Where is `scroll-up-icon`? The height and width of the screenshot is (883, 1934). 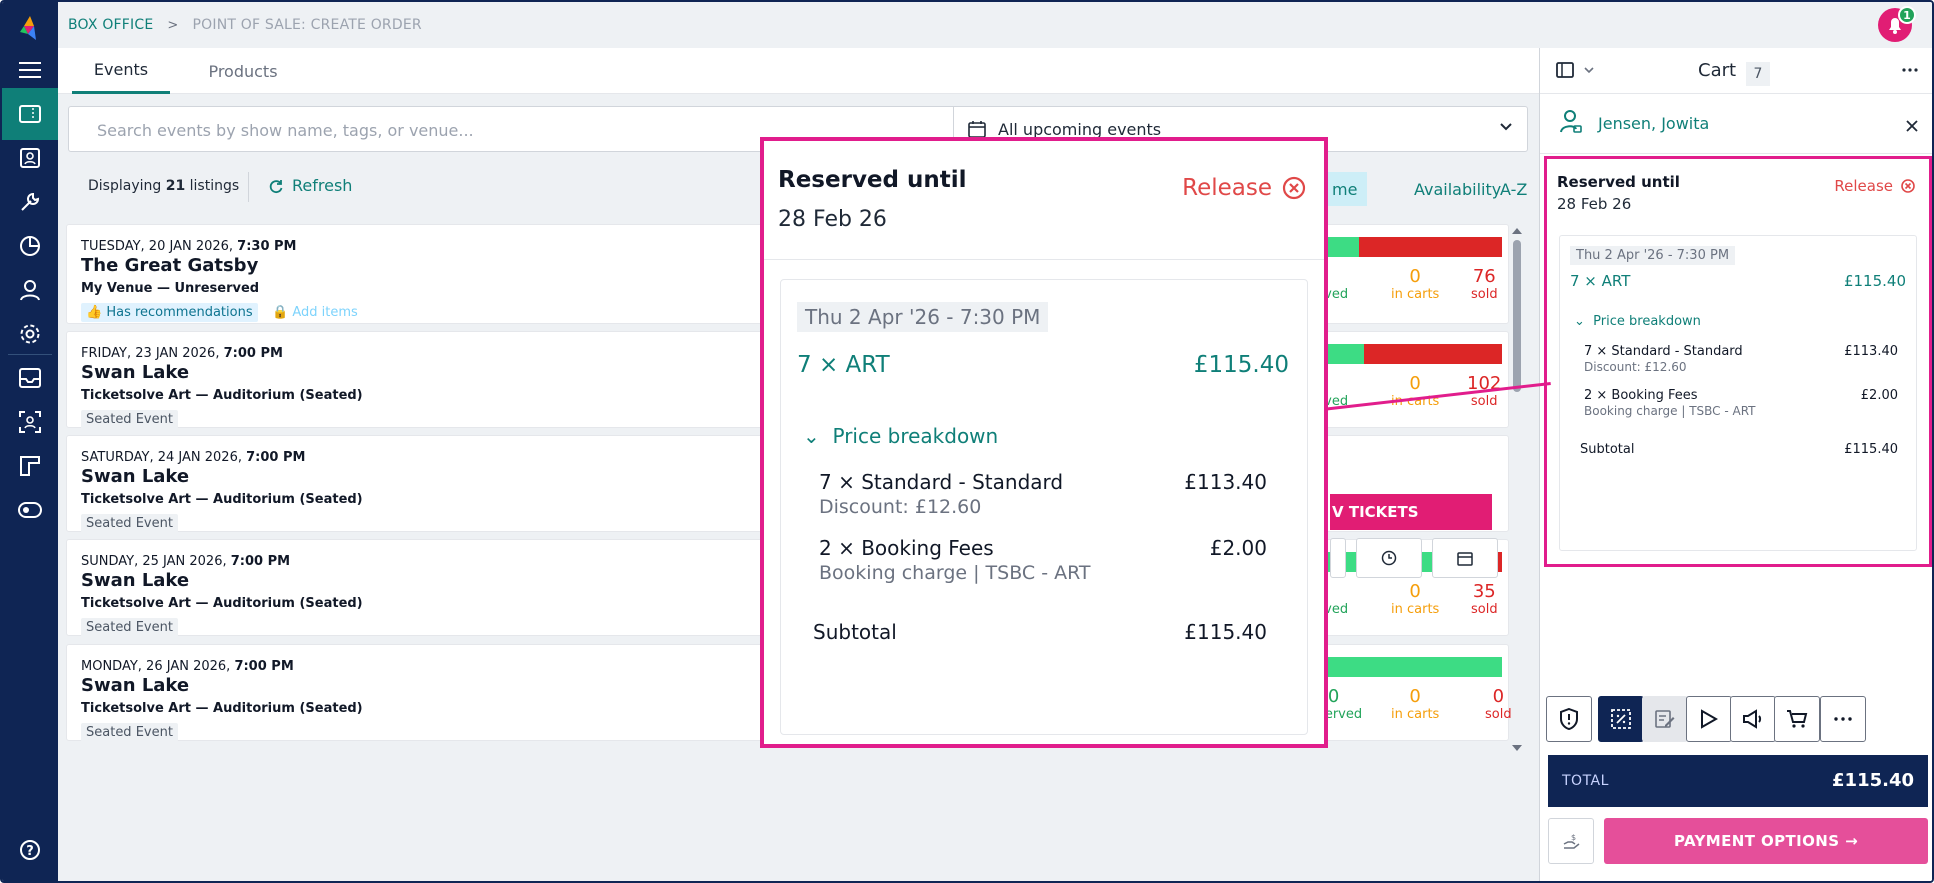
scroll-up-icon is located at coordinates (1517, 231).